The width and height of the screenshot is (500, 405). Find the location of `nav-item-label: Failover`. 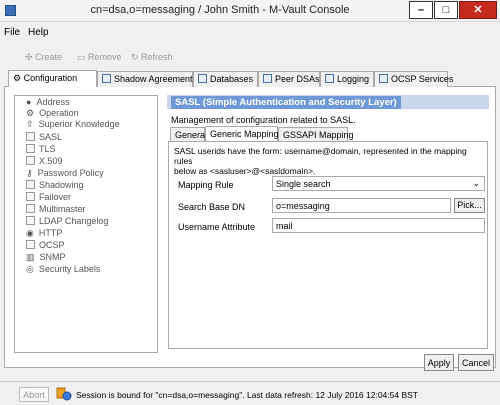

nav-item-label: Failover is located at coordinates (55, 197).